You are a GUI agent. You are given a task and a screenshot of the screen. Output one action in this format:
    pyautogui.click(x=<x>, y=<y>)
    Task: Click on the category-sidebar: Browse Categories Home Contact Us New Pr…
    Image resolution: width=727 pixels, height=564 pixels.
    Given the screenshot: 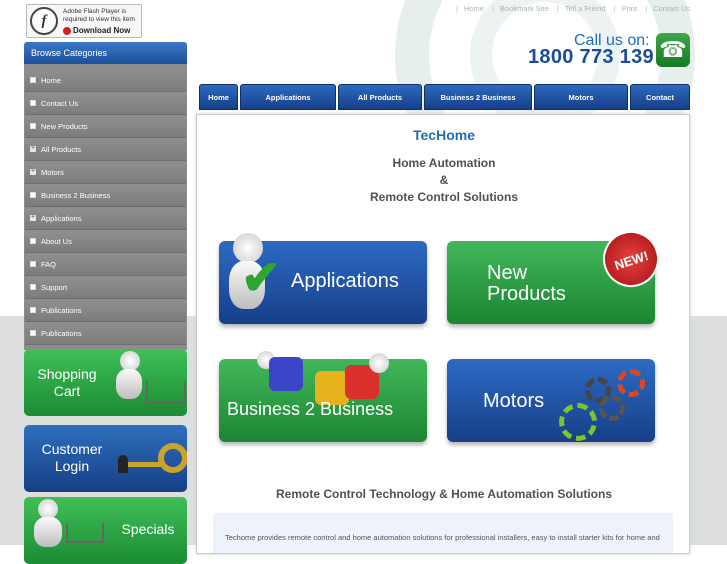 What is the action you would take?
    pyautogui.click(x=105, y=196)
    